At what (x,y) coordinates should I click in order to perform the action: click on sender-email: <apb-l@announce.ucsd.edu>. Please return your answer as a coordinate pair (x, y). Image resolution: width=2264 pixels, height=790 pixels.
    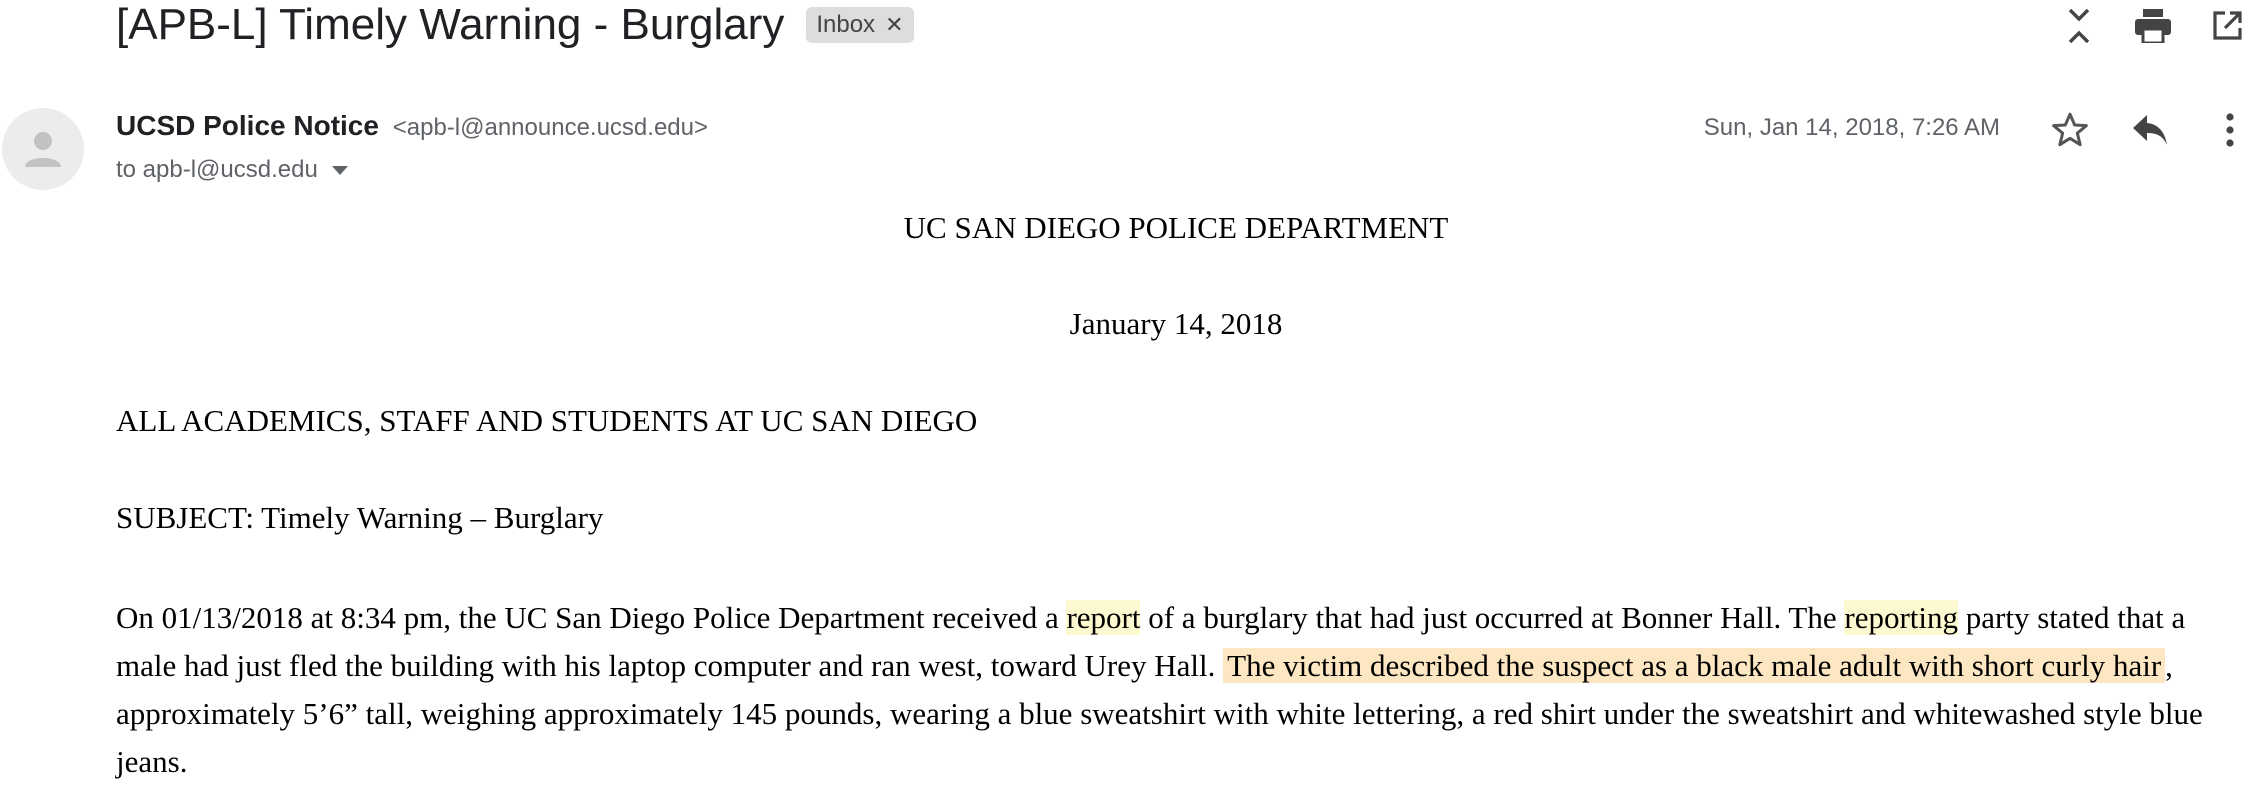
    Looking at the image, I should click on (550, 127).